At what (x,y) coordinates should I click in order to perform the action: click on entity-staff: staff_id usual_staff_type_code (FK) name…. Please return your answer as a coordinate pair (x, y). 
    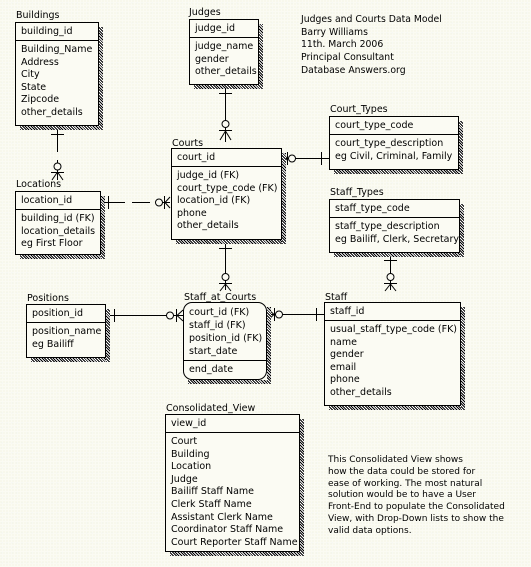
    Looking at the image, I should click on (394, 356).